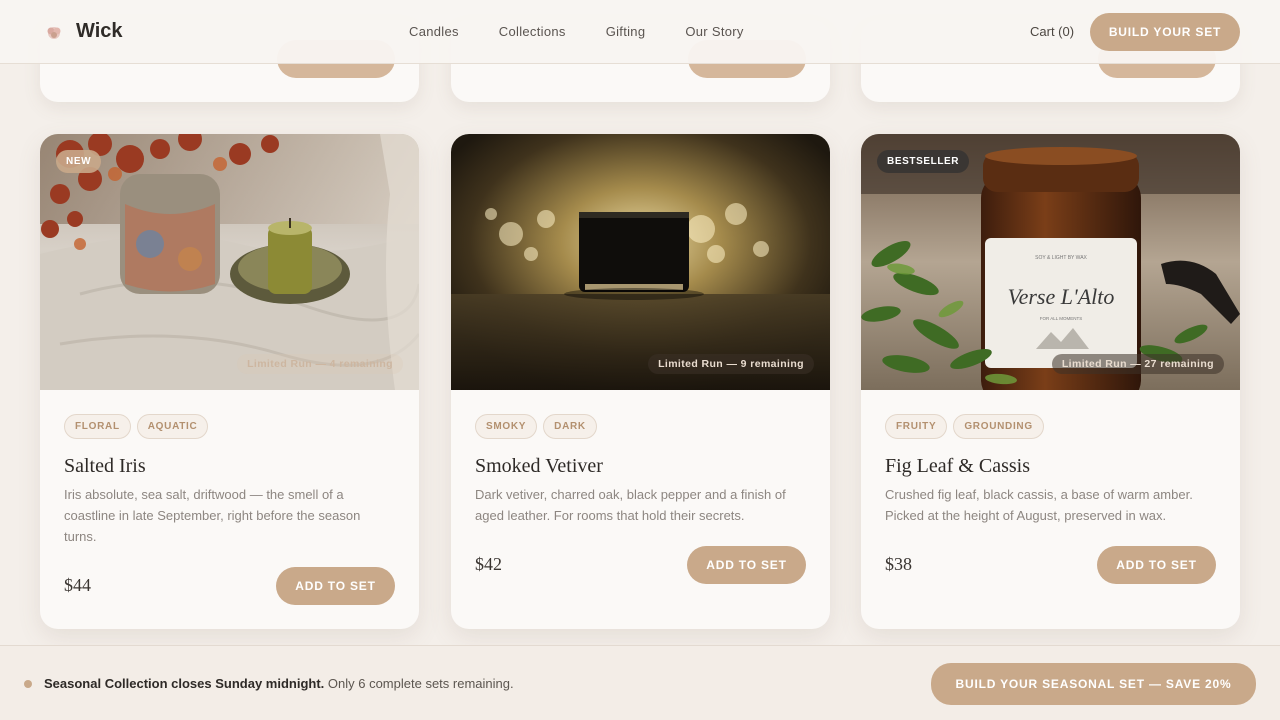 This screenshot has width=1280, height=720. What do you see at coordinates (419, 683) in the screenshot?
I see `banner-text-rest: Only 6 complete sets remaining.` at bounding box center [419, 683].